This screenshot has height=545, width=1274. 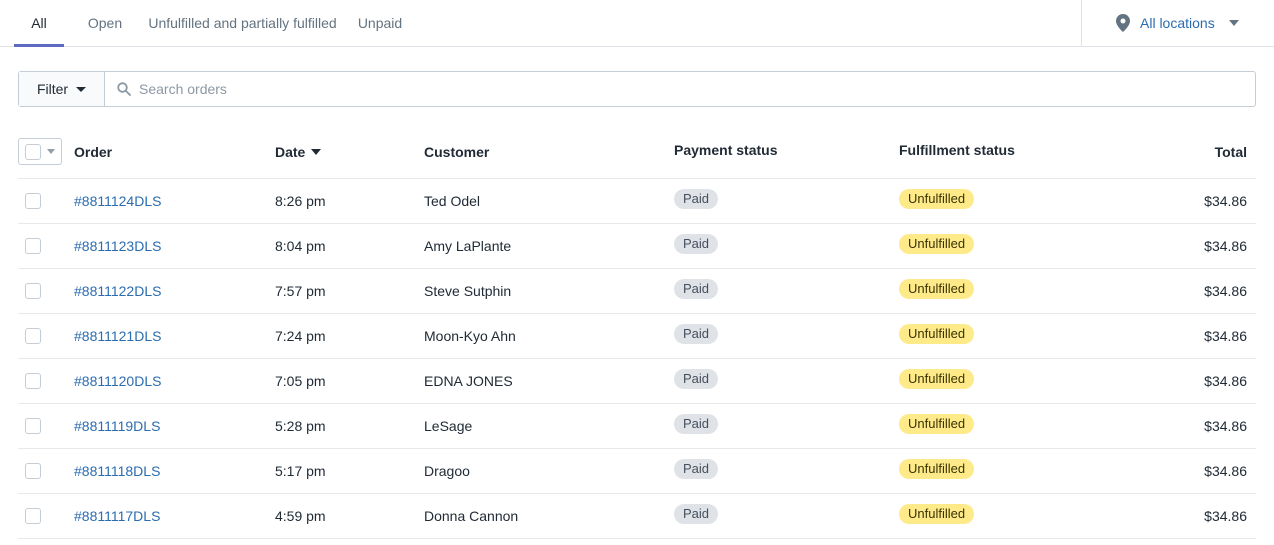 I want to click on tab-unpaid: Unpaid, so click(x=380, y=23).